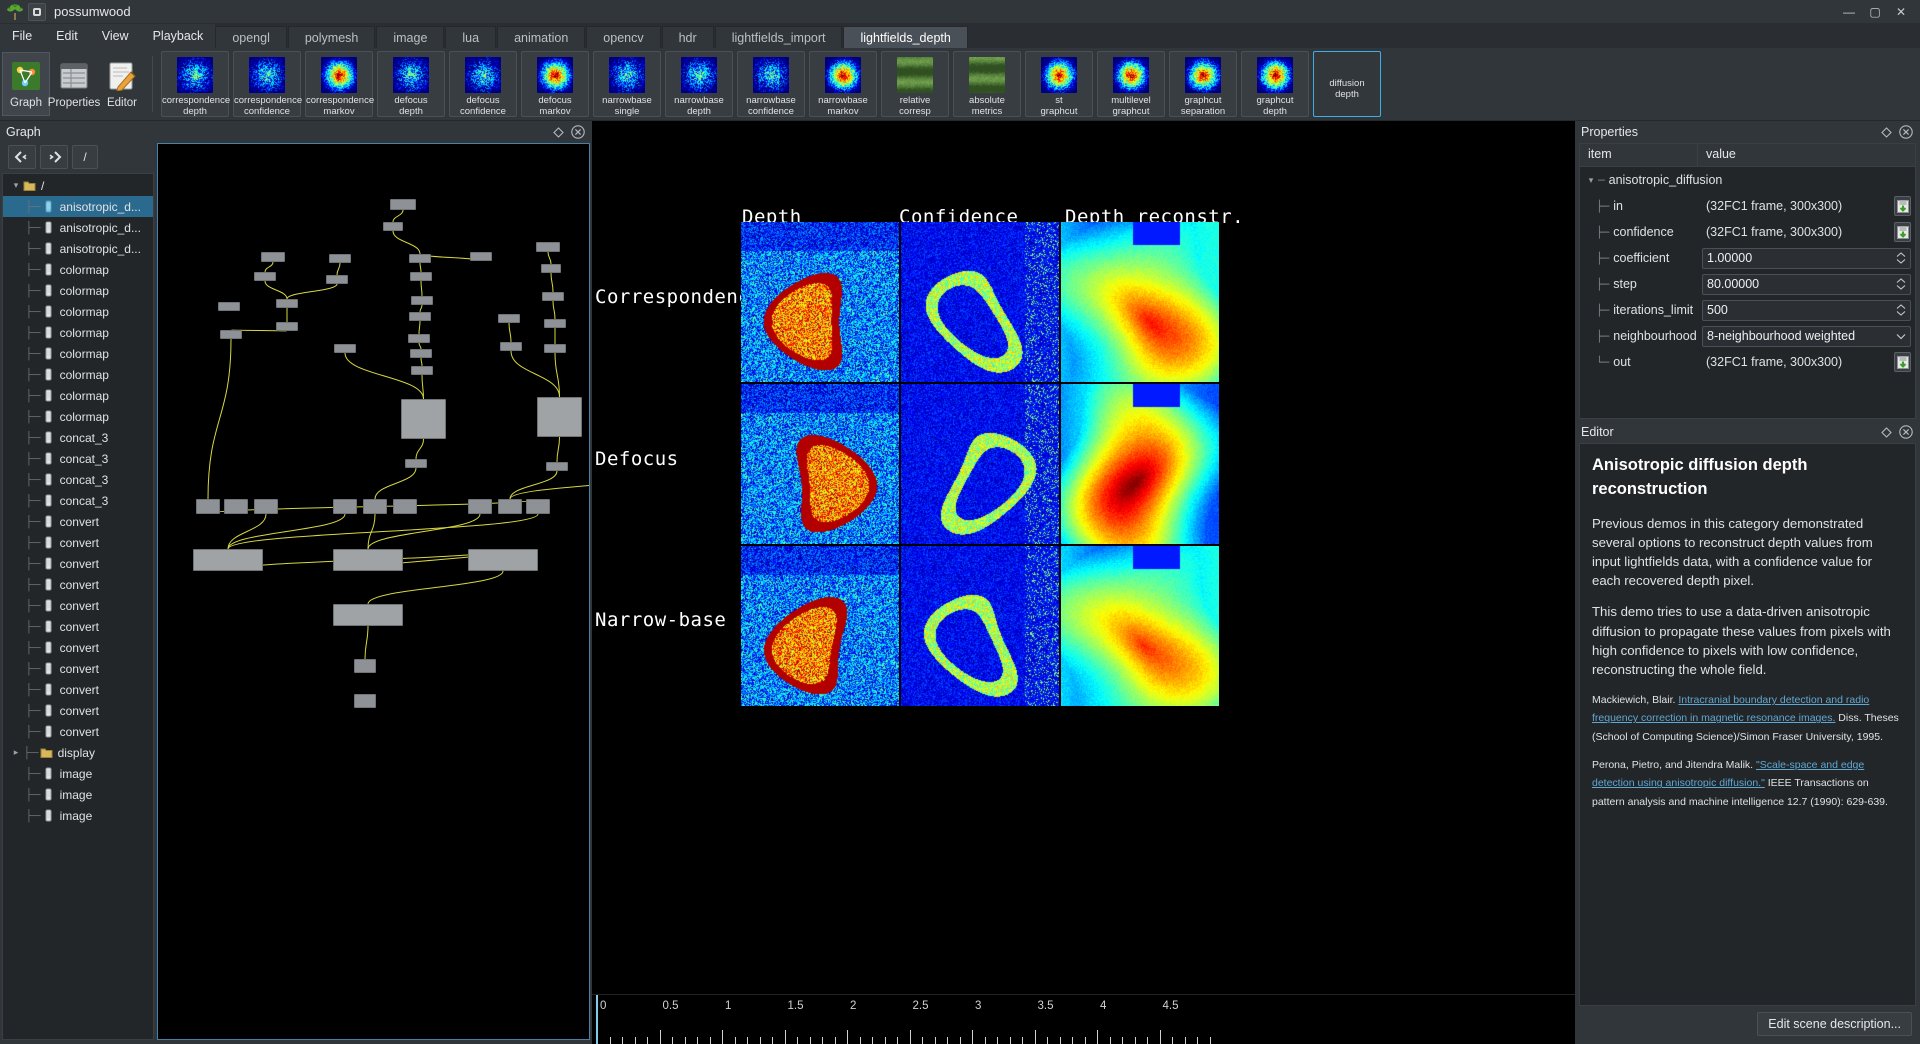 This screenshot has height=1044, width=1920. I want to click on nav-back-button, so click(22, 157).